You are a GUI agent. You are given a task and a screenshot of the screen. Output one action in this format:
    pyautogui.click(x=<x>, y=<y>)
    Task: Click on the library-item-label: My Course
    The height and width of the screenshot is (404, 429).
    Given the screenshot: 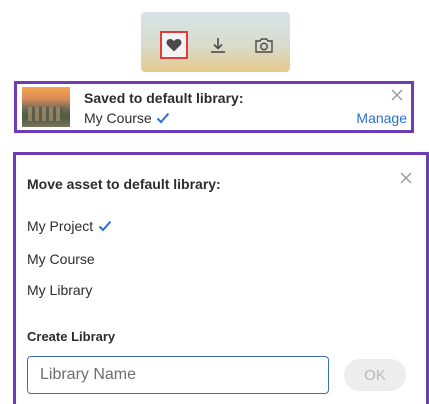 What is the action you would take?
    pyautogui.click(x=61, y=259)
    